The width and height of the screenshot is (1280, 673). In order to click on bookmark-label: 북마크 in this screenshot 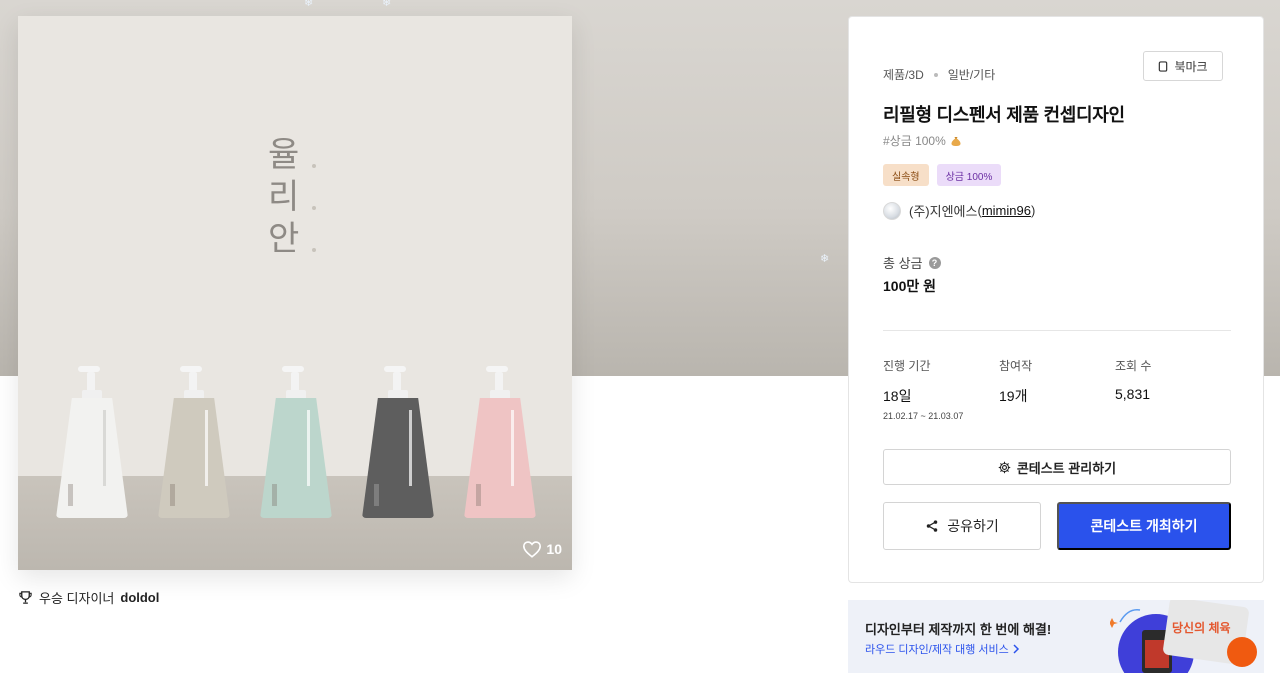, I will do `click(1191, 66)`.